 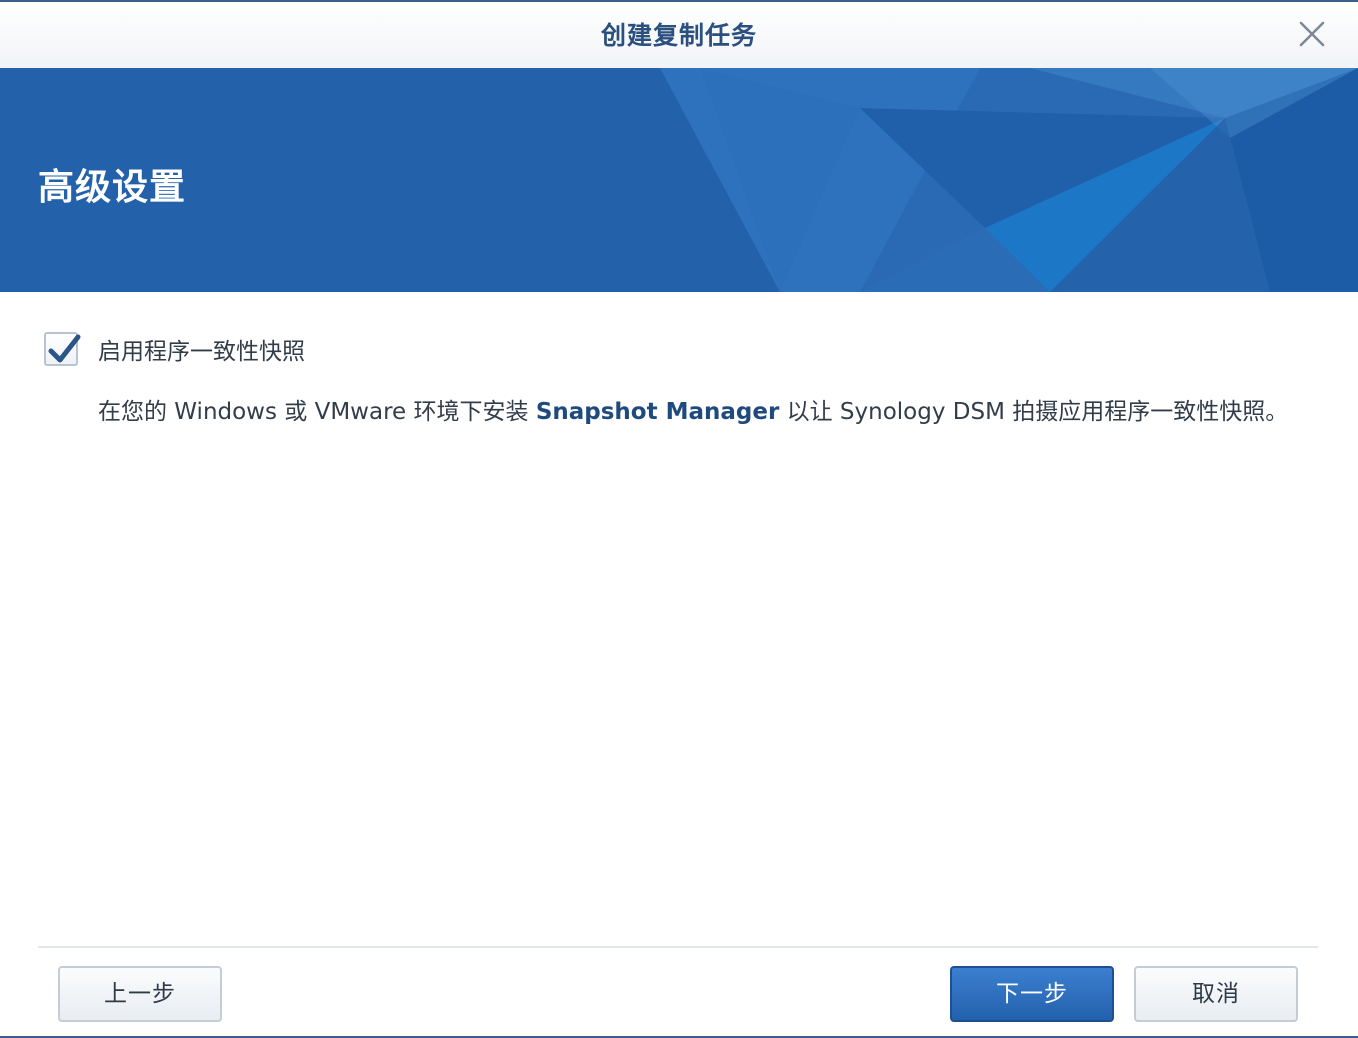 What do you see at coordinates (112, 187) in the screenshot?
I see `step-title: 高级设置` at bounding box center [112, 187].